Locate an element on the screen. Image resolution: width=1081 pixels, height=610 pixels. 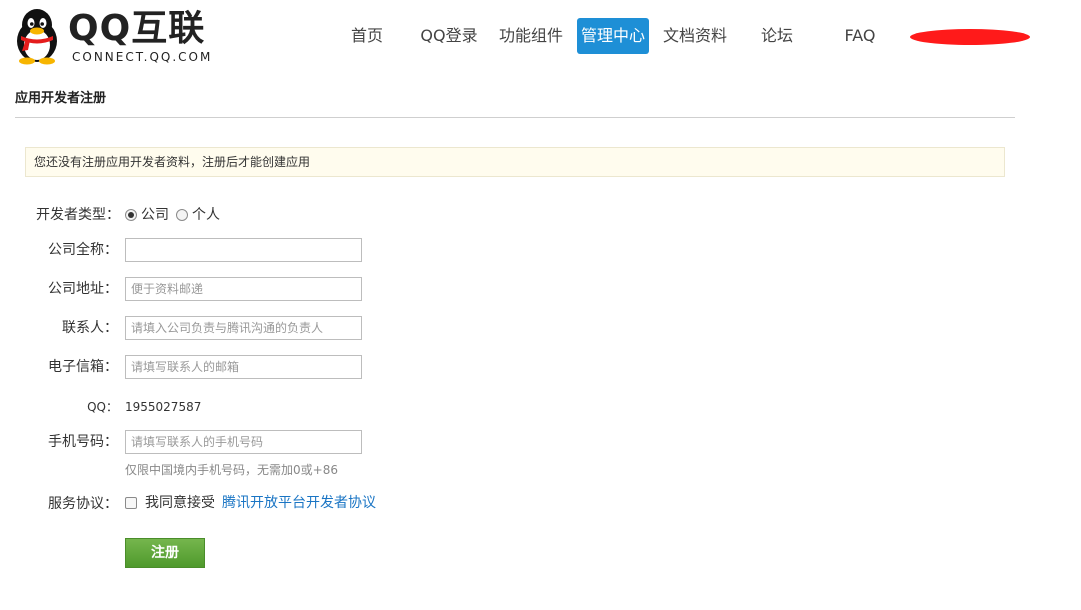
qq-penguin-icon is located at coordinates (37, 37).